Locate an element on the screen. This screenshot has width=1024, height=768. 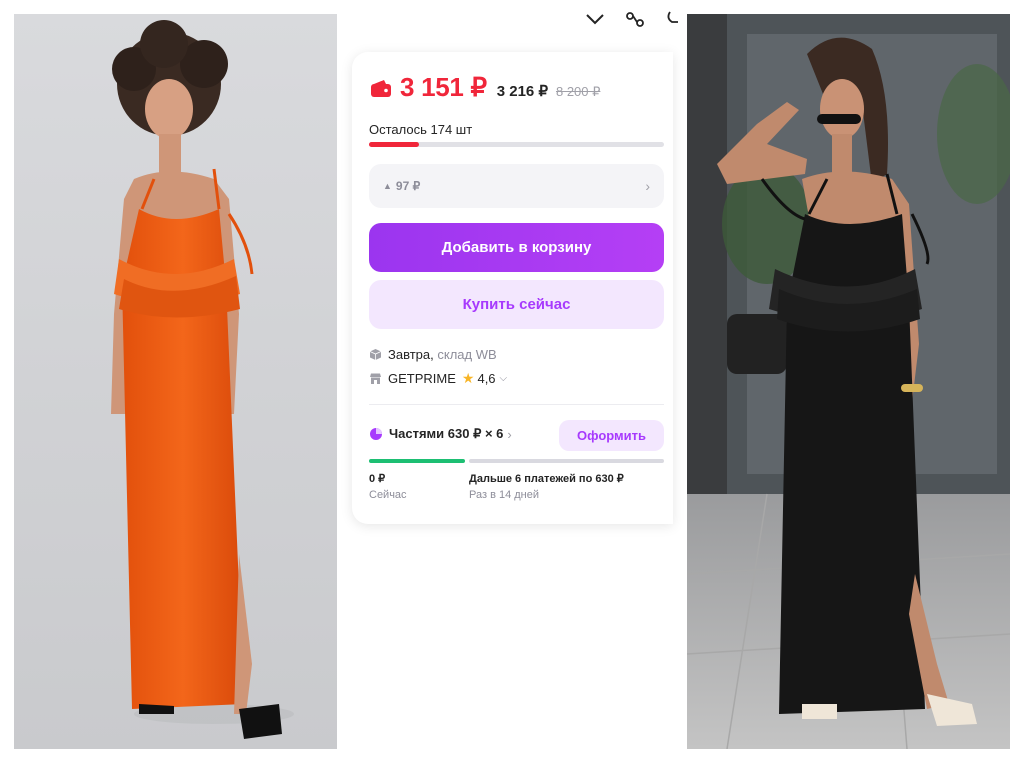
seller-info: GETPRIME ★ 4,6 ⌵ is located at coordinates (438, 378).